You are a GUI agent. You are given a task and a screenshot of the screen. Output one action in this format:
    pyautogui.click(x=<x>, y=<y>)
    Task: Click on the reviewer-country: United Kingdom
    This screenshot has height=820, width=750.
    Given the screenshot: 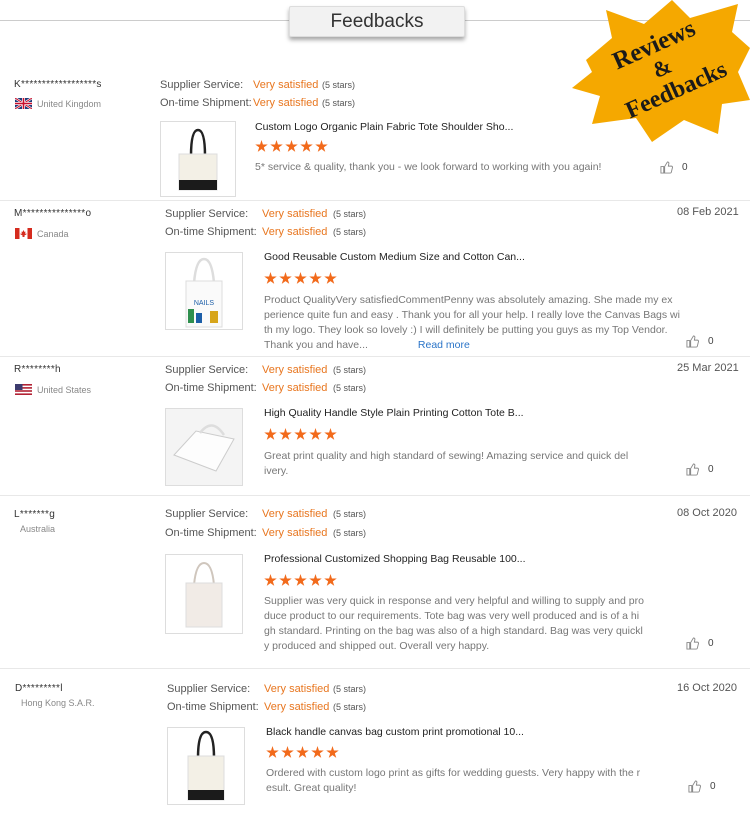 What is the action you would take?
    pyautogui.click(x=58, y=103)
    